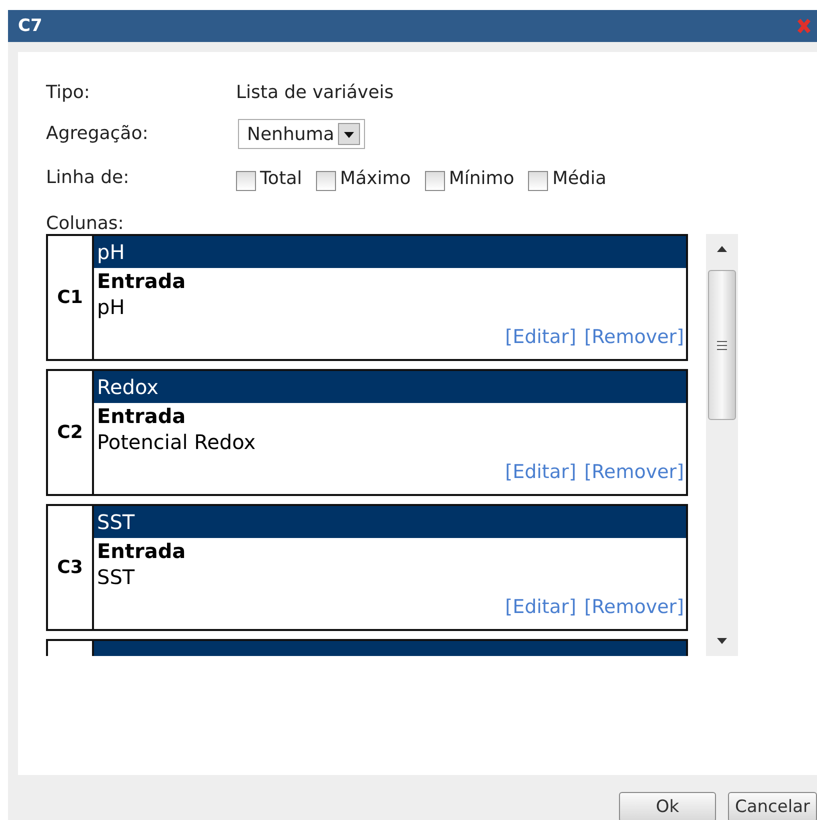  What do you see at coordinates (772, 806) in the screenshot?
I see `dialog-button: Cancelar` at bounding box center [772, 806].